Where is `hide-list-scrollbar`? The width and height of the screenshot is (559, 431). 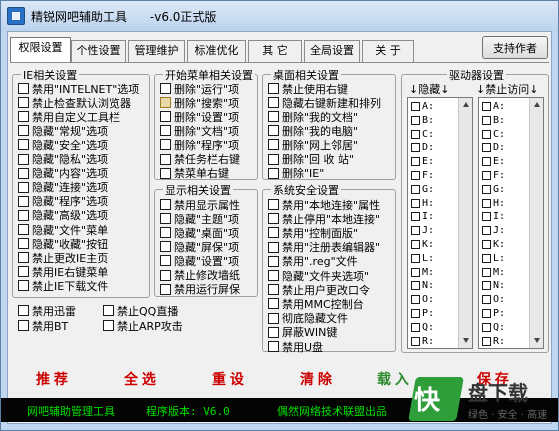 hide-list-scrollbar is located at coordinates (465, 223).